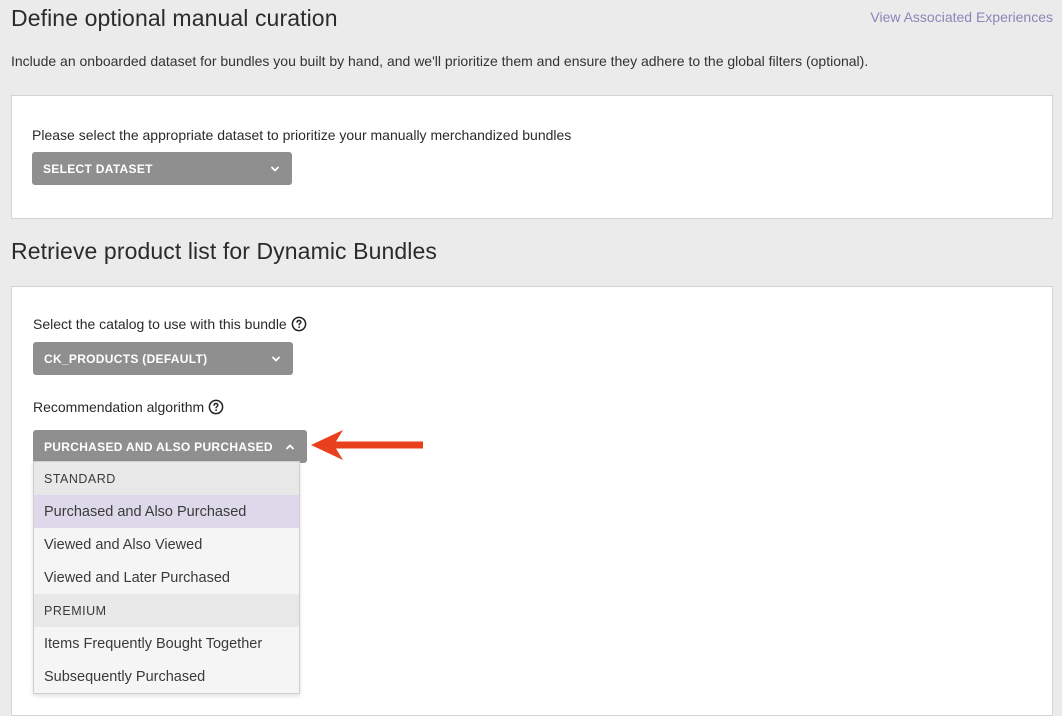  Describe the element at coordinates (961, 17) in the screenshot. I see `view-associated-experiences-link: View Associated Experiences` at that location.